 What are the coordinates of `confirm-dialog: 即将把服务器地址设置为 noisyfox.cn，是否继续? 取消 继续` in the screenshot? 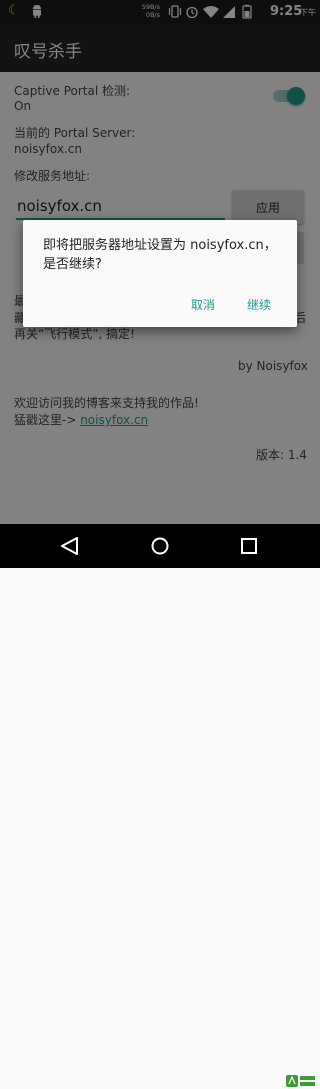 It's located at (160, 273).